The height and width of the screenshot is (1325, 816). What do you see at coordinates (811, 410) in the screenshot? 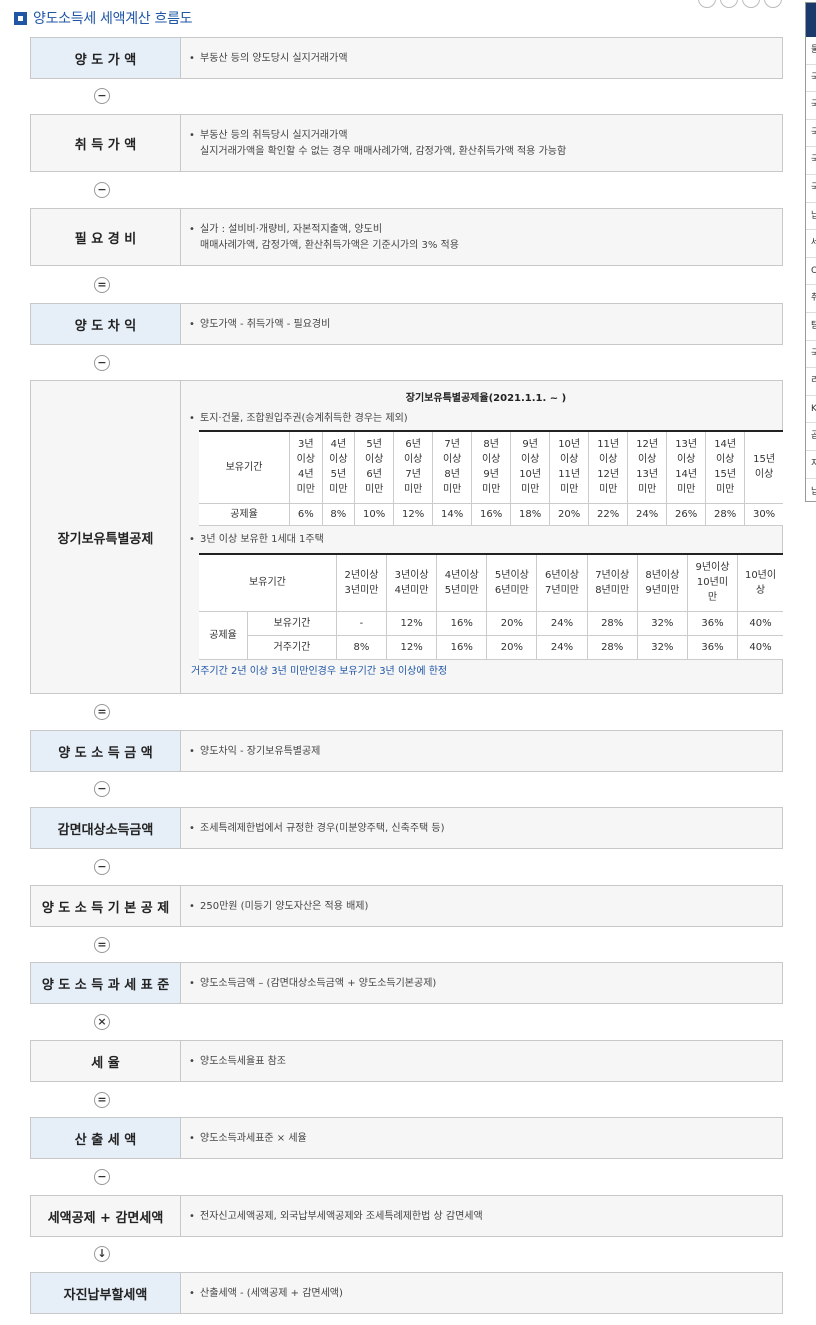
I see `side-panel-row: K` at bounding box center [811, 410].